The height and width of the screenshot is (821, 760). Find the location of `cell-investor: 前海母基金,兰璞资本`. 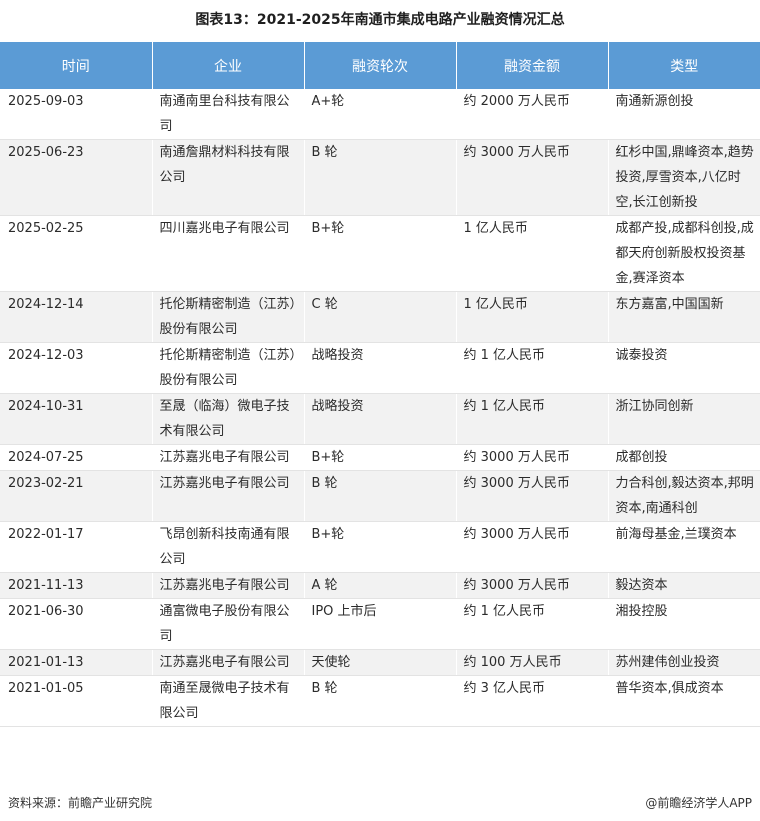

cell-investor: 前海母基金,兰璞资本 is located at coordinates (684, 547).